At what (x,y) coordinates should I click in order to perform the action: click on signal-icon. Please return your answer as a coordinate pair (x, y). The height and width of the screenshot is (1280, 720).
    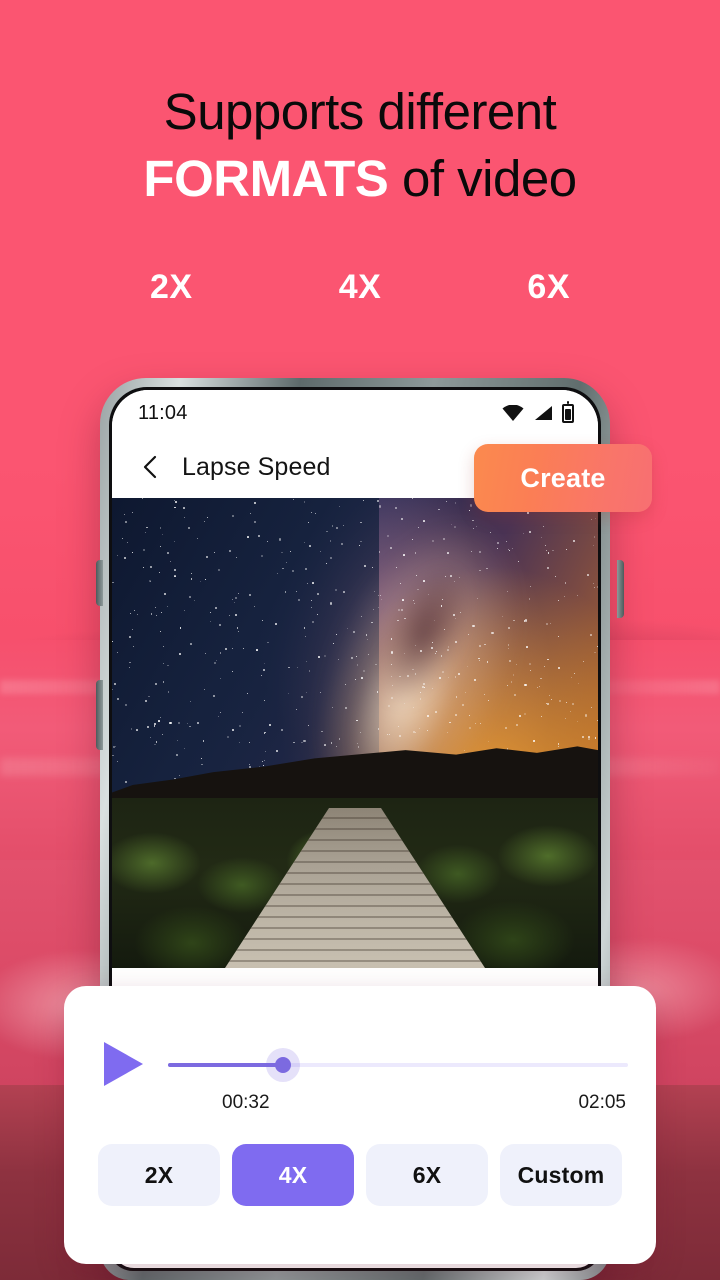
    Looking at the image, I should click on (543, 413).